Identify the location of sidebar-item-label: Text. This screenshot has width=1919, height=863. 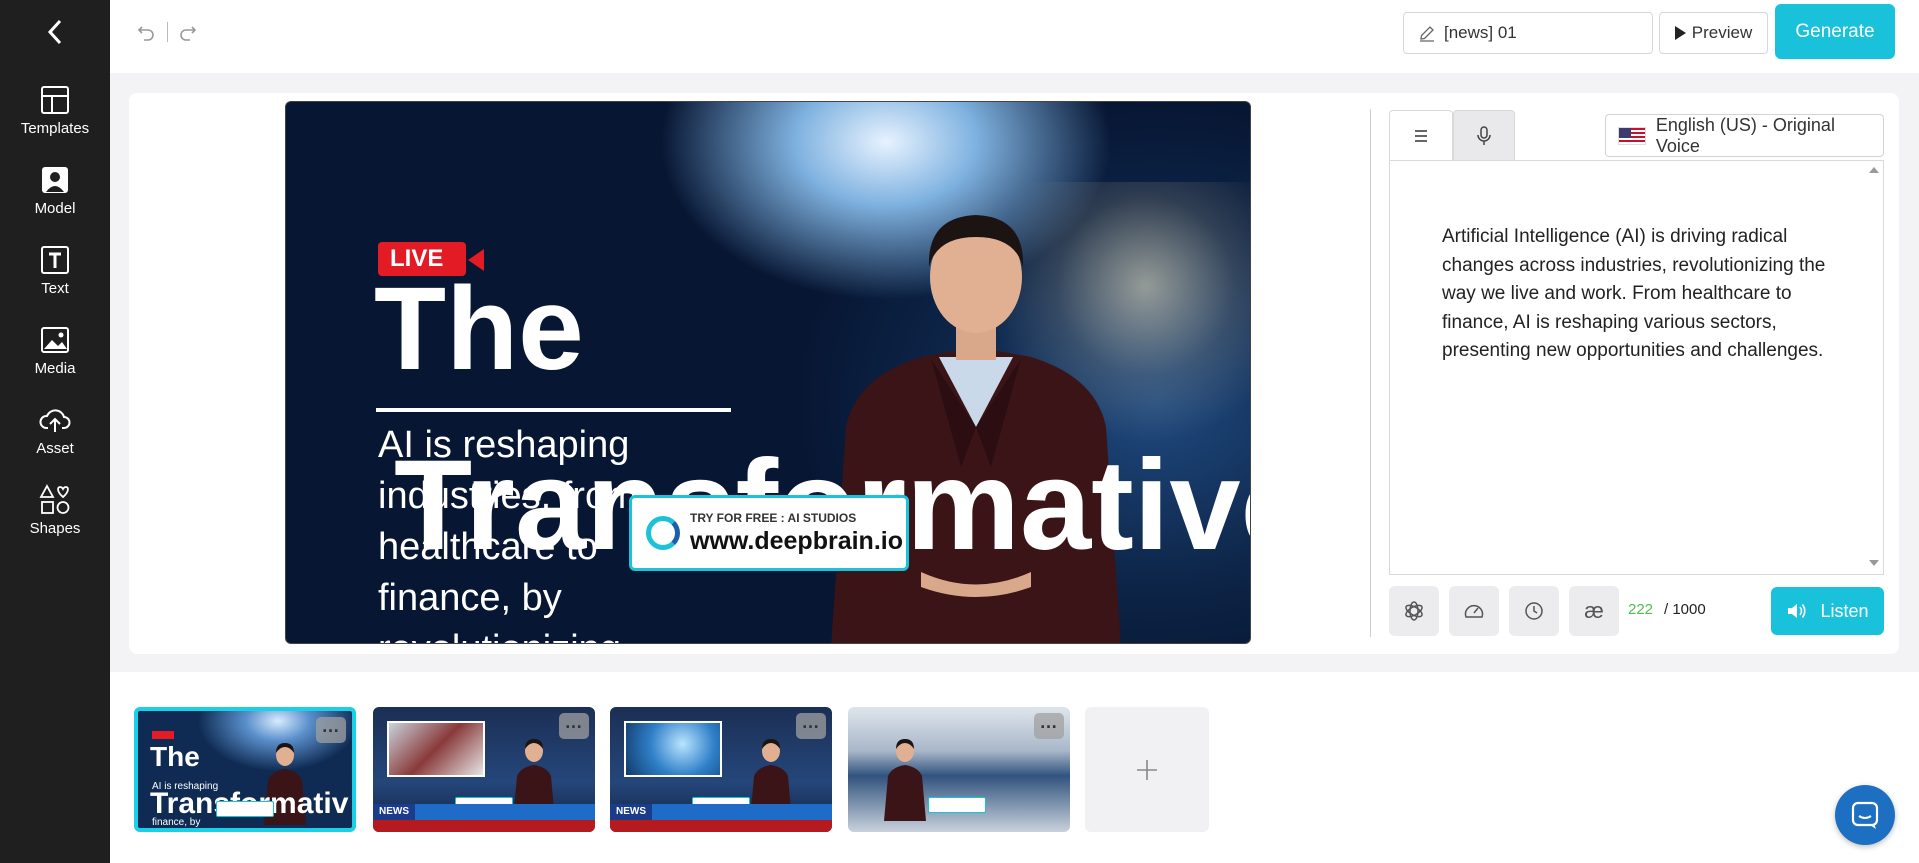
(55, 288).